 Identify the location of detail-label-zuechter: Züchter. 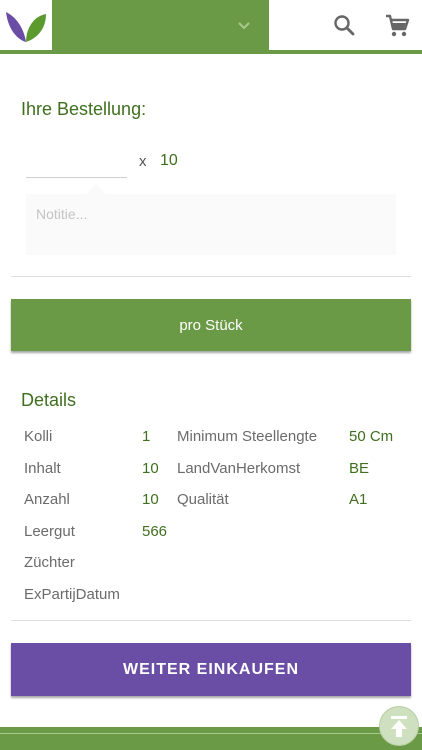
(49, 562).